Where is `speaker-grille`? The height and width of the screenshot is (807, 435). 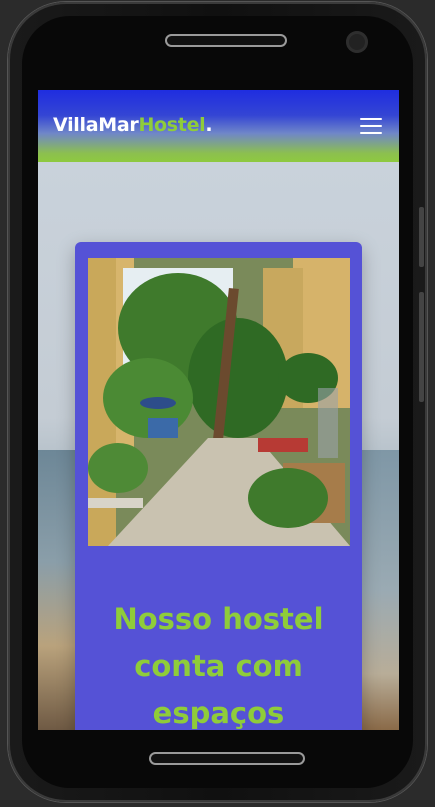
speaker-grille is located at coordinates (226, 40).